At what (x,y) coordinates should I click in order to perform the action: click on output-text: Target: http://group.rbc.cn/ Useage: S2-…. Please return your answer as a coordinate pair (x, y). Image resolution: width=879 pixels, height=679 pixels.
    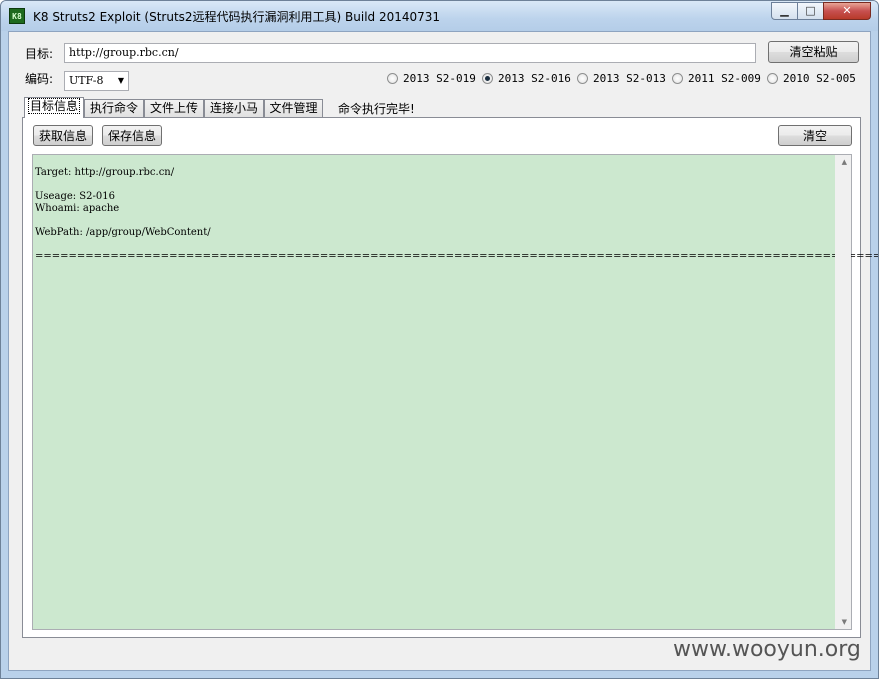
    Looking at the image, I should click on (456, 214).